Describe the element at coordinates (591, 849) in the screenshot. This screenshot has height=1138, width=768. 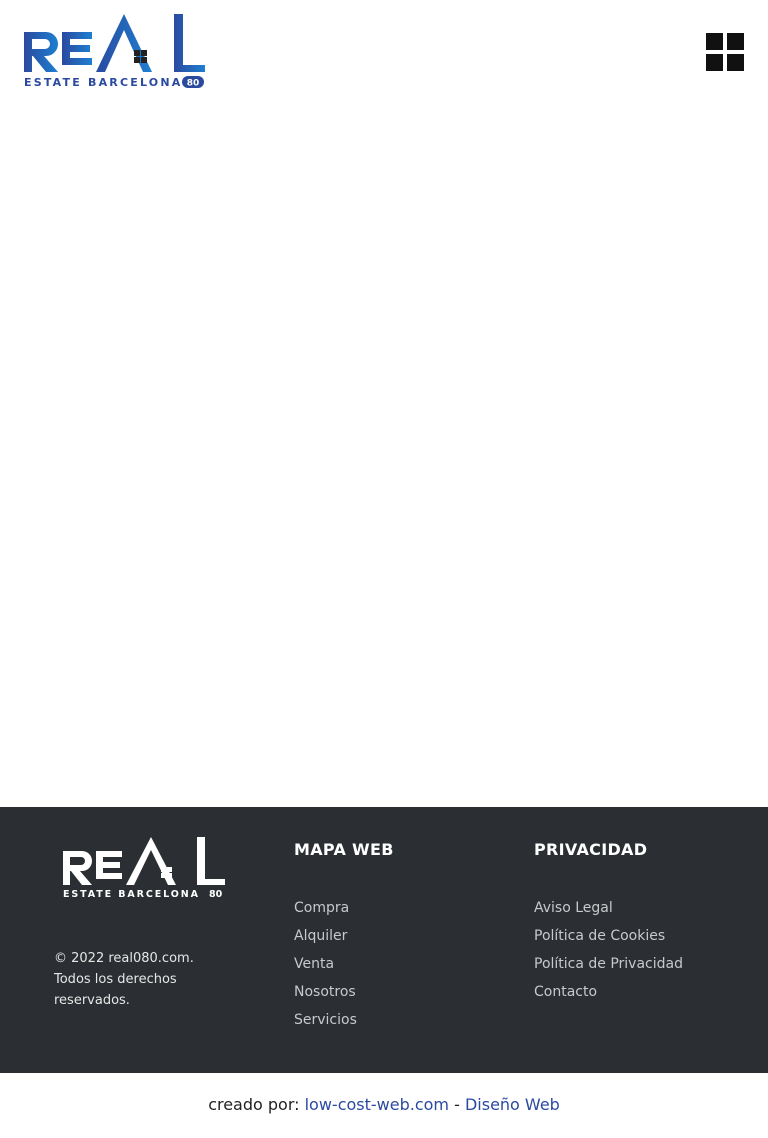
I see `privacidad-title: PRIVACIDAD` at that location.